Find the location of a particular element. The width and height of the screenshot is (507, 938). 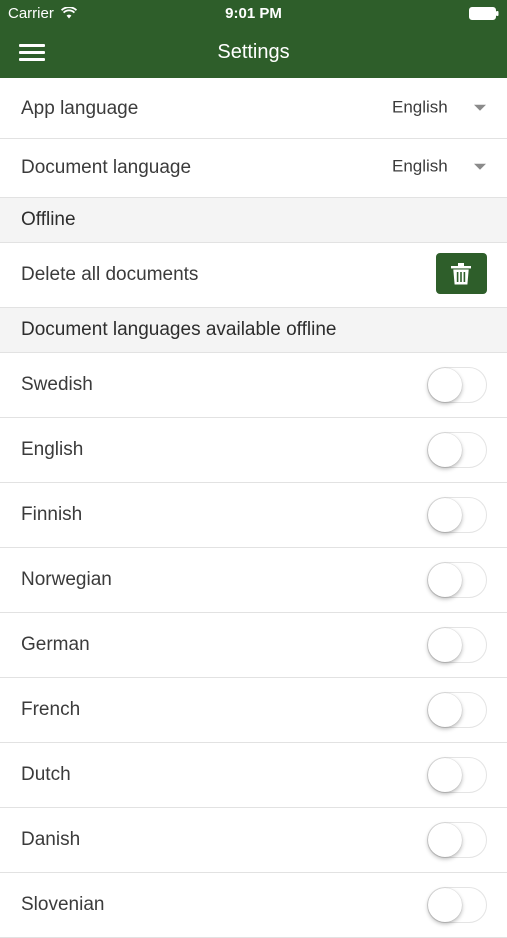

language-row: Finnish is located at coordinates (253, 515).